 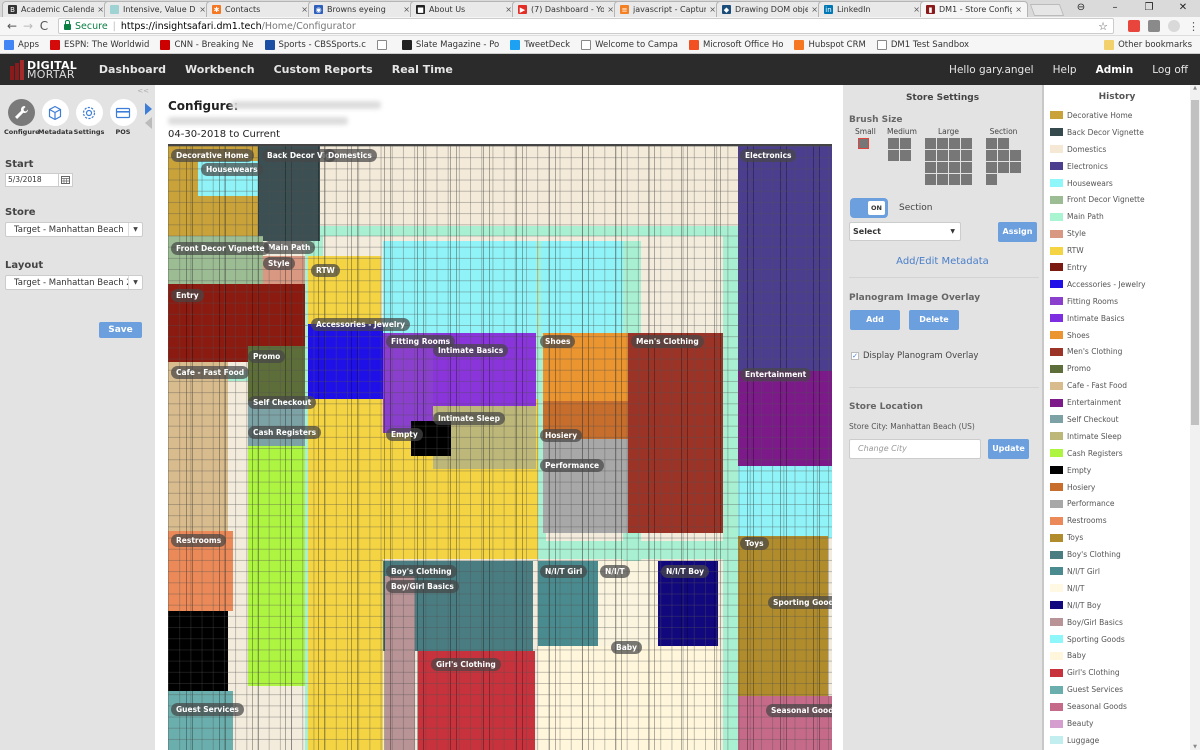 I want to click on other-bookmarks: Other bookmarks, so click(x=1148, y=44).